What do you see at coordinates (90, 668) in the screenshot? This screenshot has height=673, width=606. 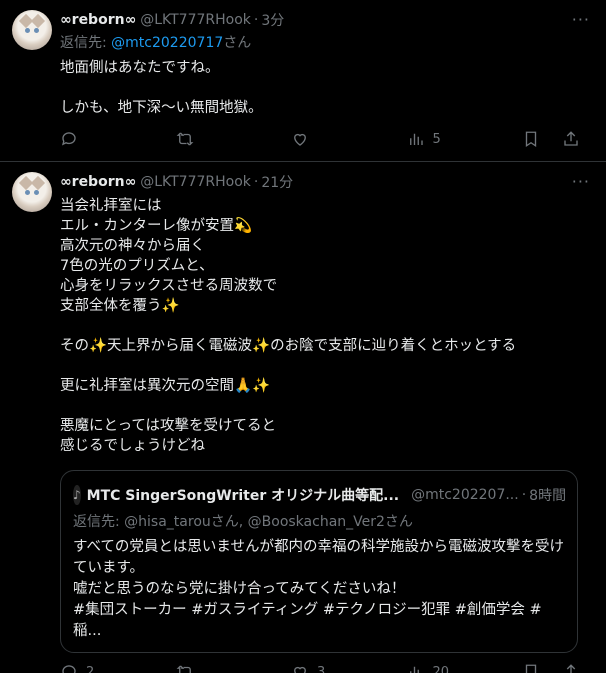 I see `reply-count: 2` at bounding box center [90, 668].